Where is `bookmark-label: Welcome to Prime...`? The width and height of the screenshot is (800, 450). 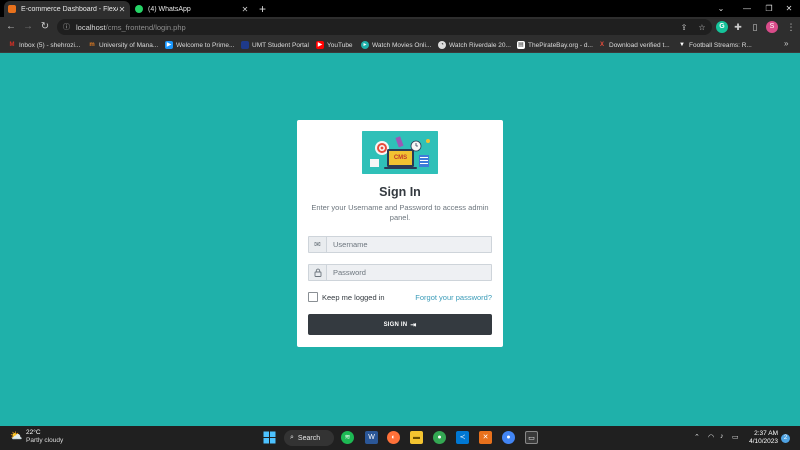 bookmark-label: Welcome to Prime... is located at coordinates (205, 45).